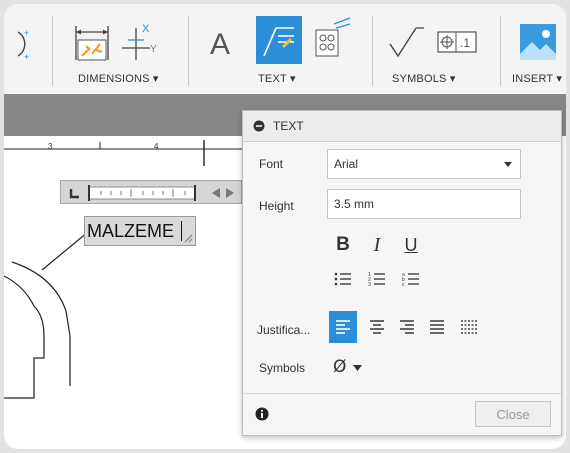 This screenshot has width=570, height=453. What do you see at coordinates (458, 42) in the screenshot?
I see `feature-control-frame-icon: .1` at bounding box center [458, 42].